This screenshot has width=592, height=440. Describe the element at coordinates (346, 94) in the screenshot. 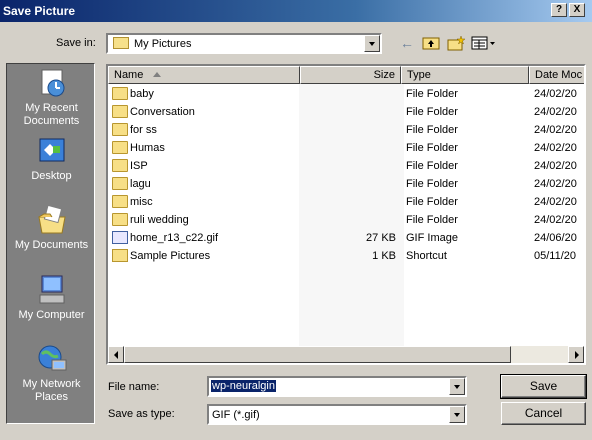

I see `file-row: baby File Folder 24/02/20` at that location.